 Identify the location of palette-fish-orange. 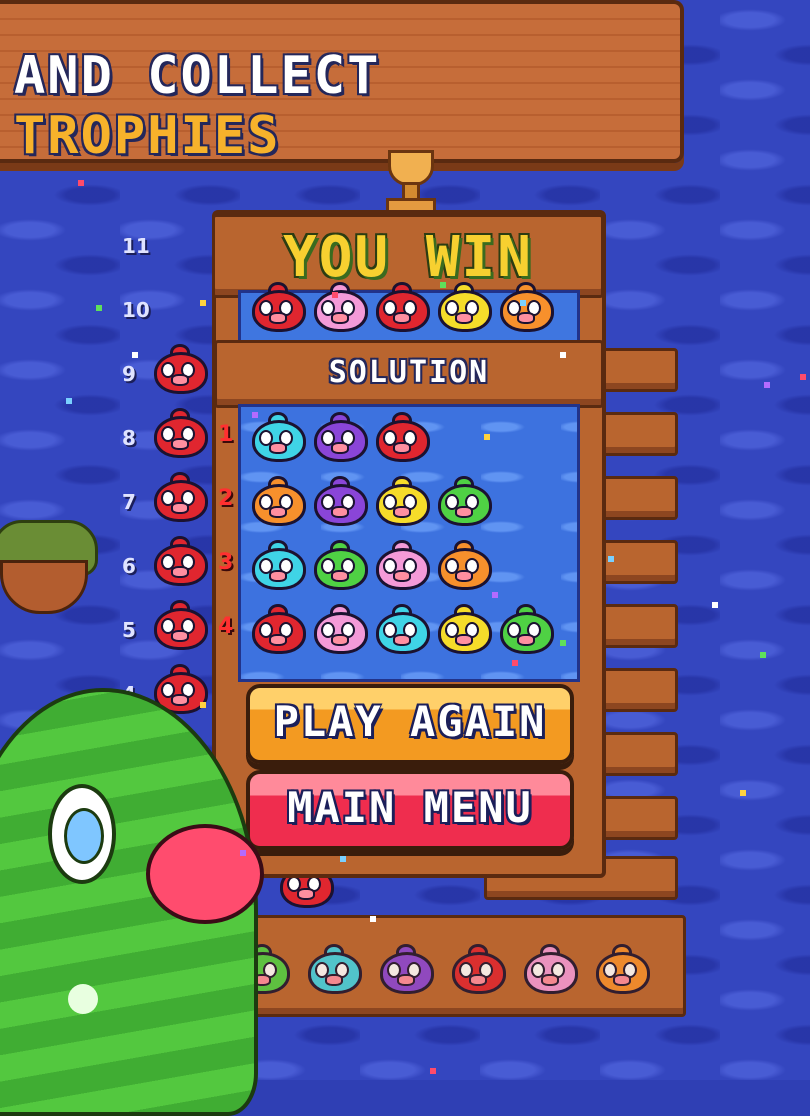
(622, 969).